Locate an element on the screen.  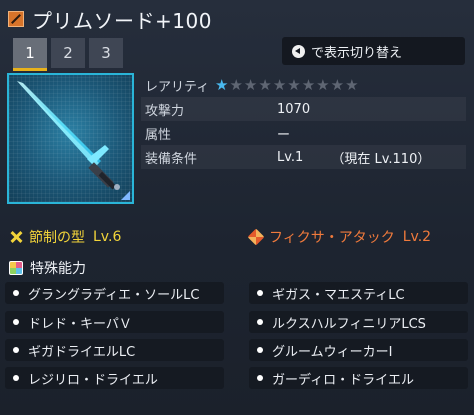
special-abilities-heading: 特殊能力 is located at coordinates (47, 268).